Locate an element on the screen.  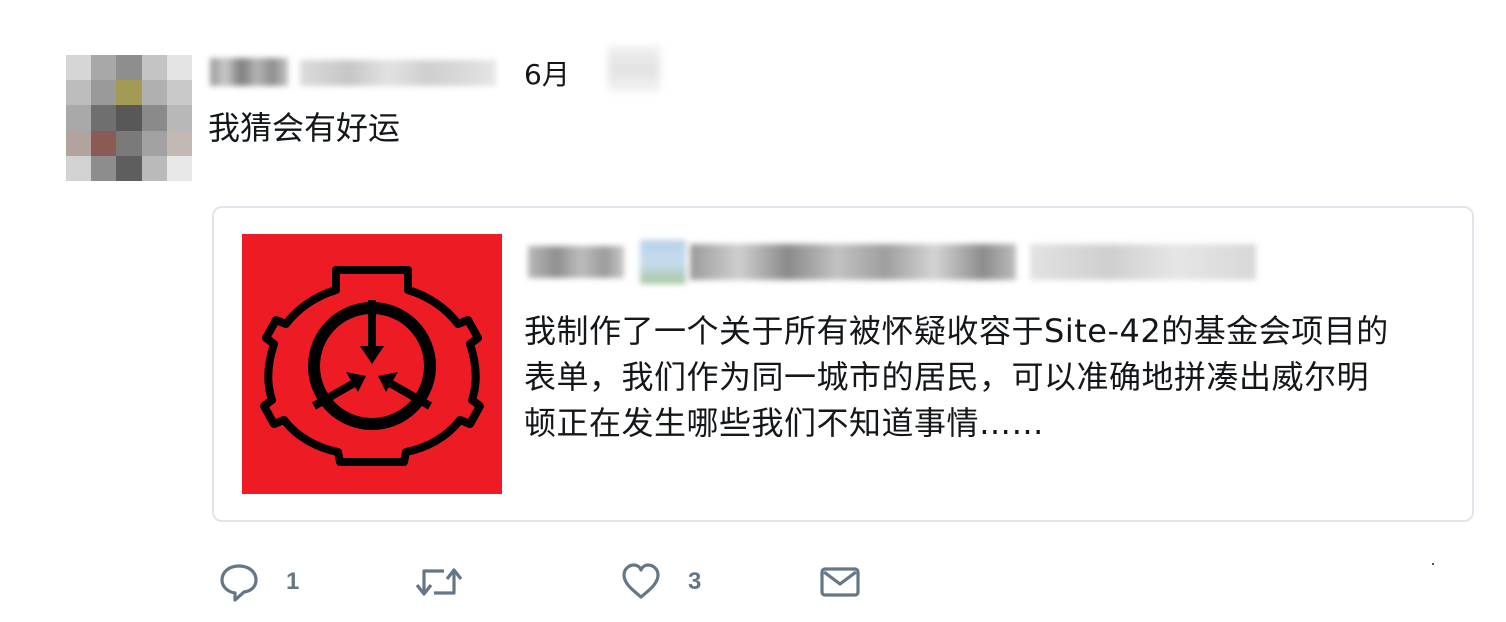
quoted-author-avatar is located at coordinates (663, 262).